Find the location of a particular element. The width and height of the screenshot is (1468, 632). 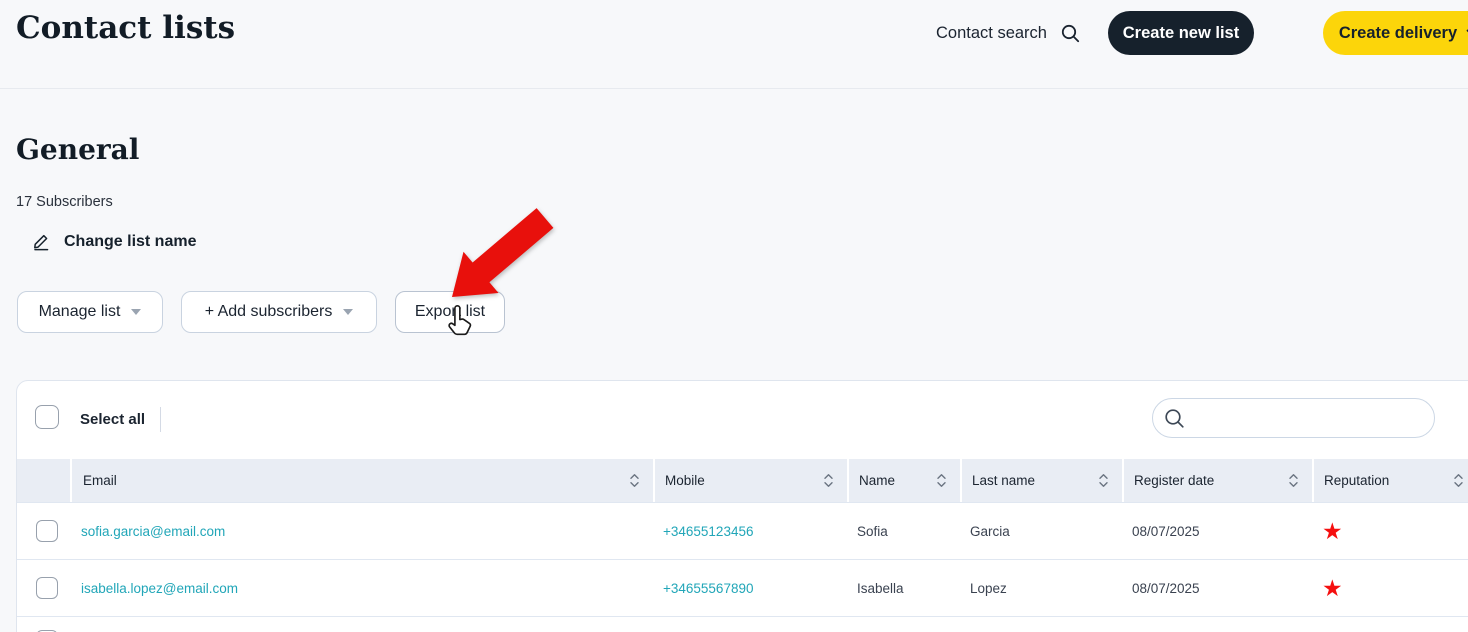

add-subscribers-button: + Add subscribers is located at coordinates (279, 312).